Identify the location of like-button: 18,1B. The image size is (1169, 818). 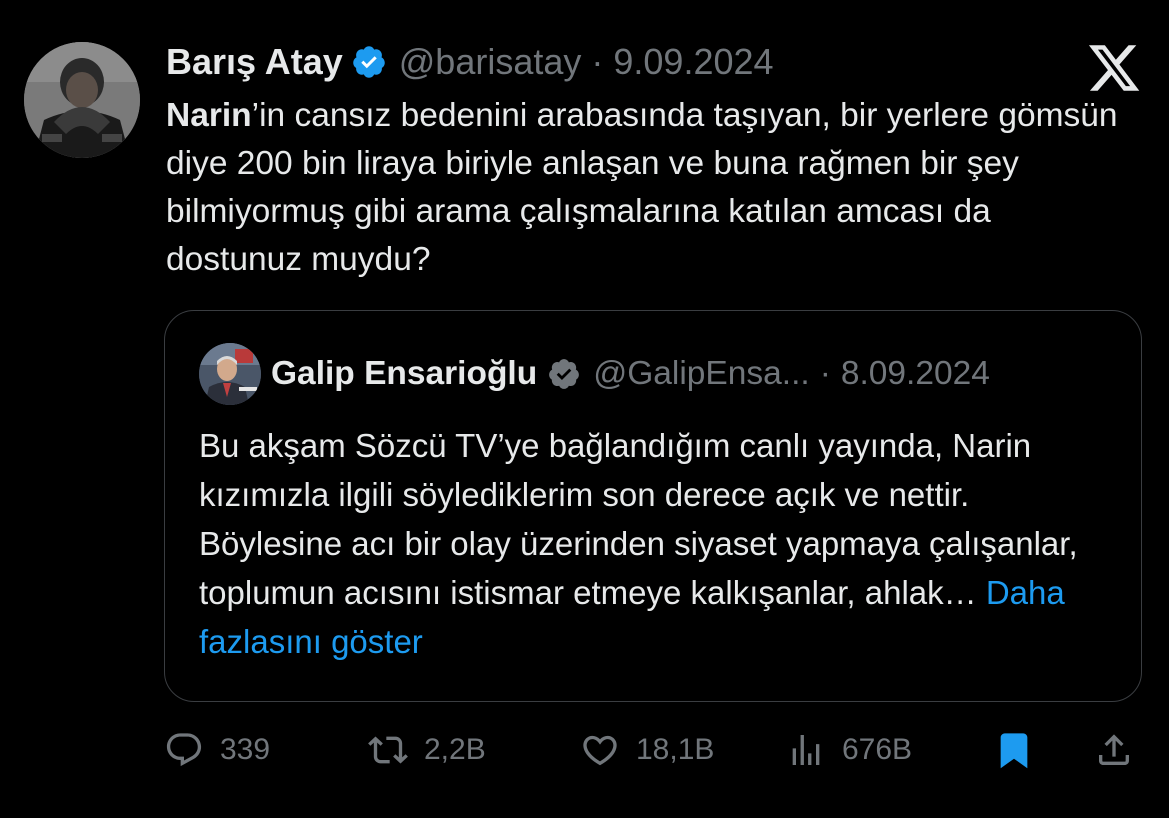
(647, 750).